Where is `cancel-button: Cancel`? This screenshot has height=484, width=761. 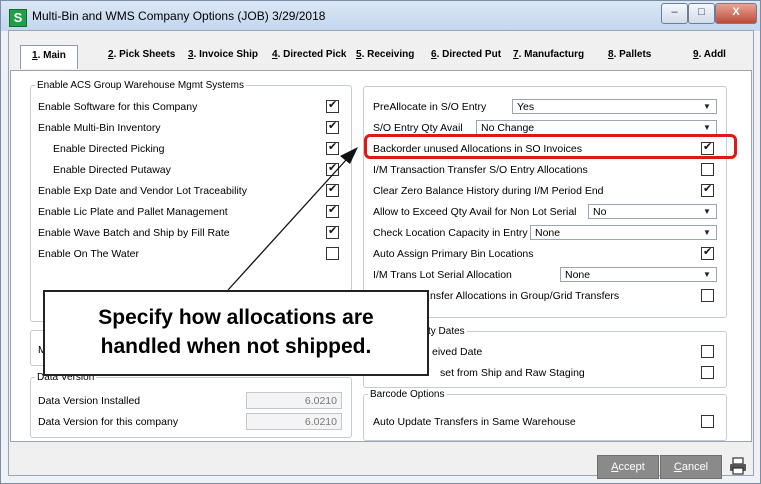 cancel-button: Cancel is located at coordinates (691, 467).